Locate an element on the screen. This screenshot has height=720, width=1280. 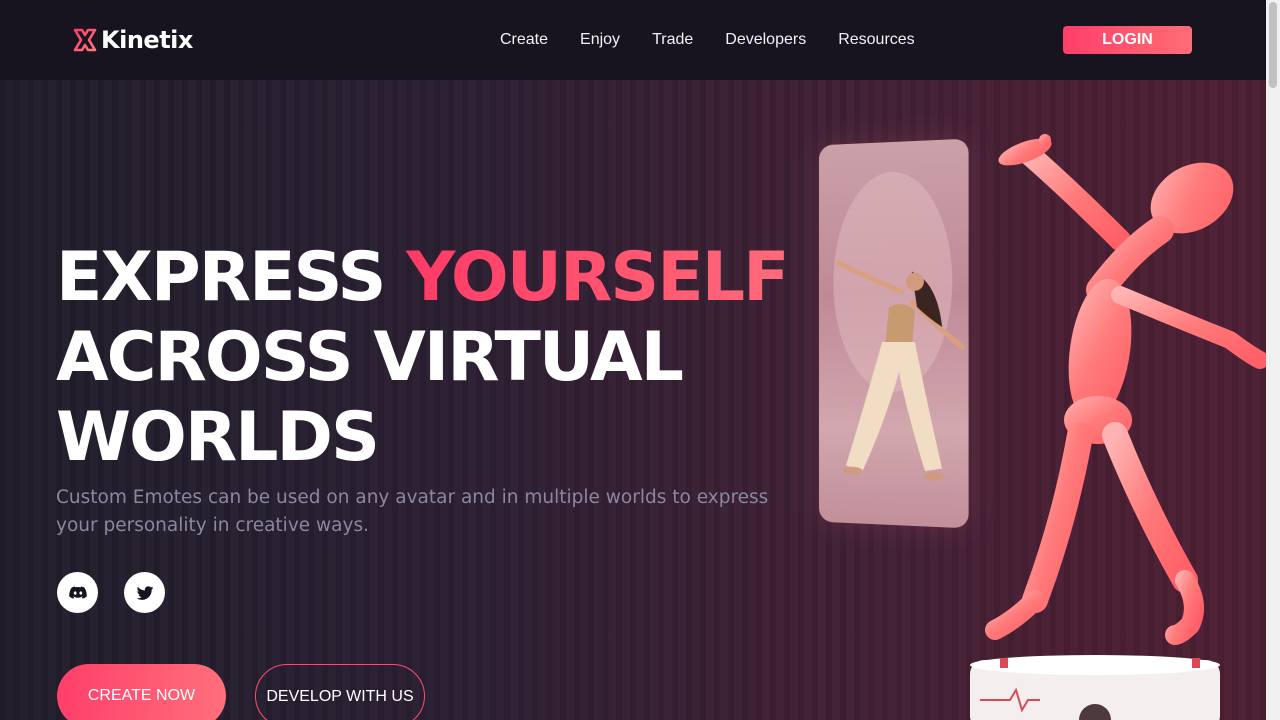
nav-links: Create Enjoy Trade Developers Resources is located at coordinates (723, 40).